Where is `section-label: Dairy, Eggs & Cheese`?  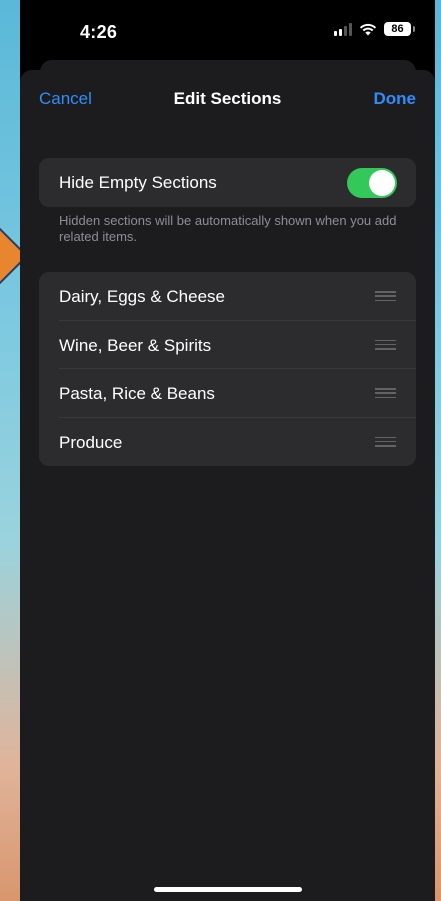
section-label: Dairy, Eggs & Cheese is located at coordinates (142, 296).